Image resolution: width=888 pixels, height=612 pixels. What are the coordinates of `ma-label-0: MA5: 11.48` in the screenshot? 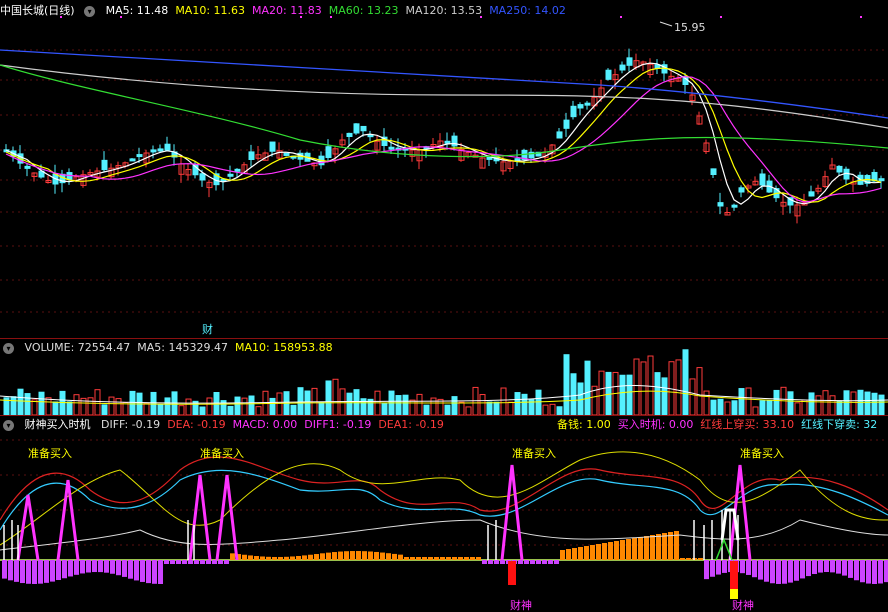 It's located at (137, 10).